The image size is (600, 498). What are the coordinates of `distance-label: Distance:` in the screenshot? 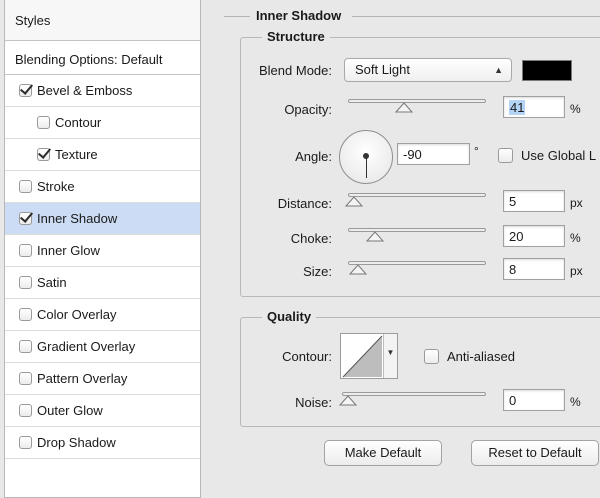 It's located at (304, 203).